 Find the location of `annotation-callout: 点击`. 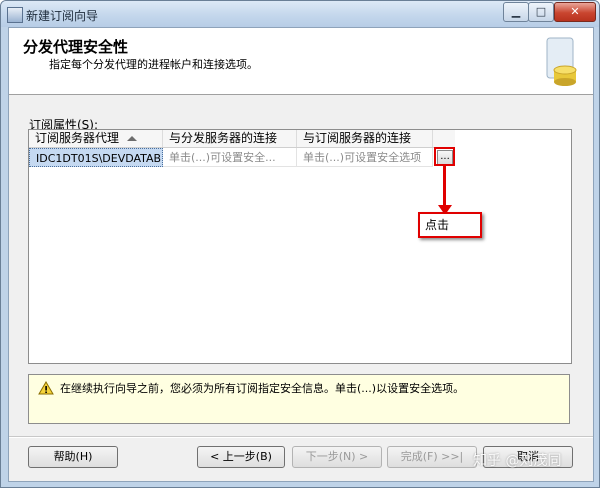

annotation-callout: 点击 is located at coordinates (450, 225).